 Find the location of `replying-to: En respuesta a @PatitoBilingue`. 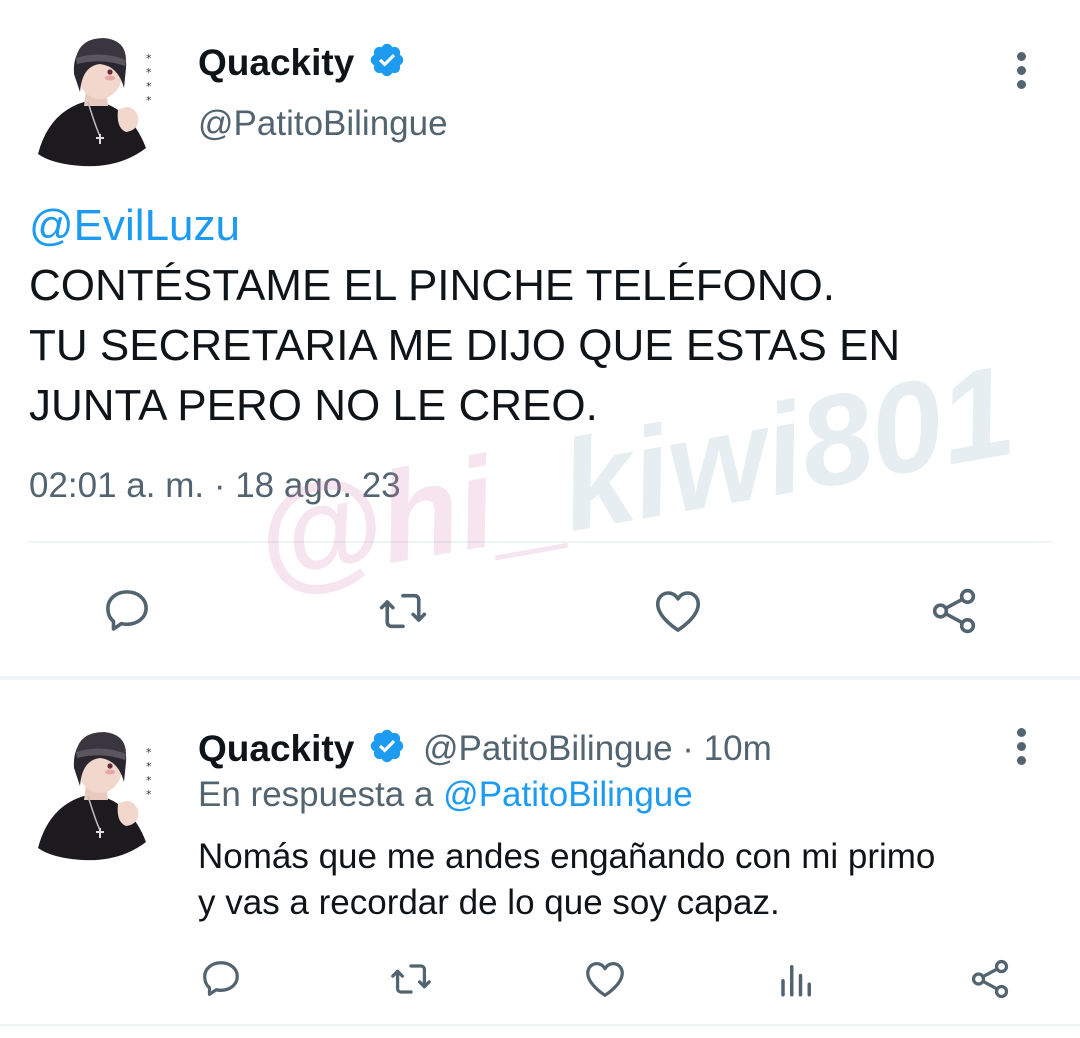

replying-to: En respuesta a @PatitoBilingue is located at coordinates (445, 795).